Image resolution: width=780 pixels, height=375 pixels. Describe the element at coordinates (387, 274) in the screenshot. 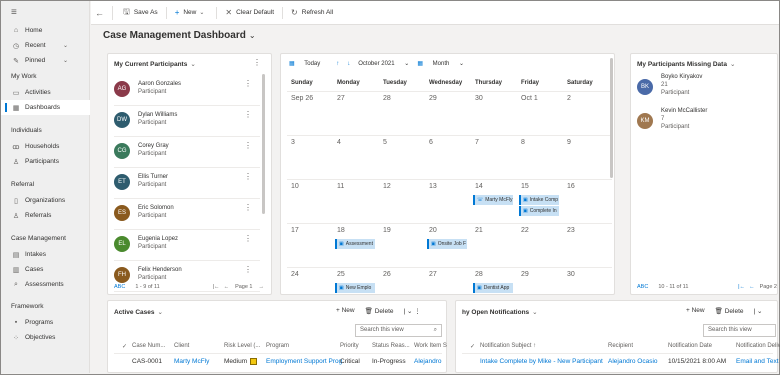

I see `day-cell: 26` at that location.